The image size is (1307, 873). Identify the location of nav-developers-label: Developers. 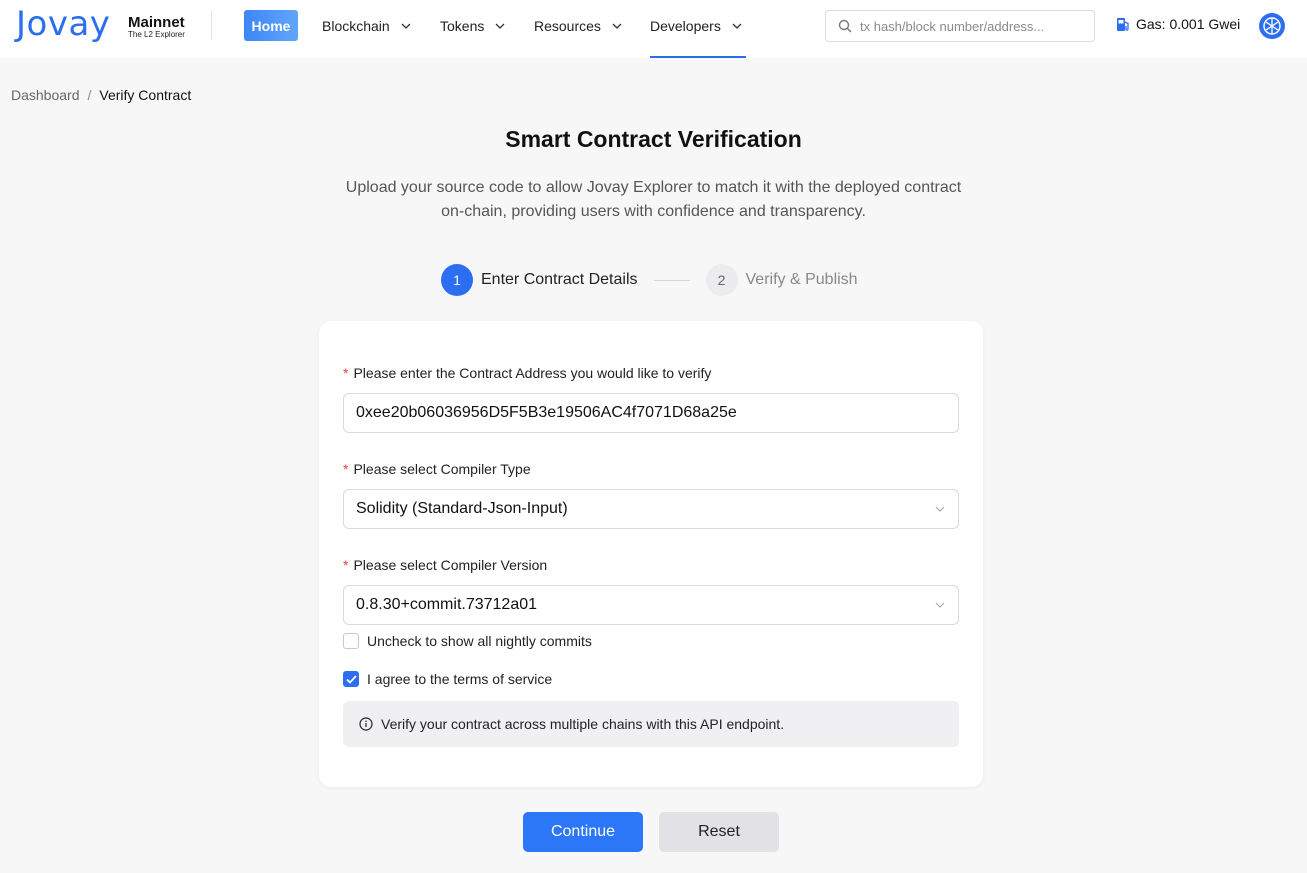
(685, 25).